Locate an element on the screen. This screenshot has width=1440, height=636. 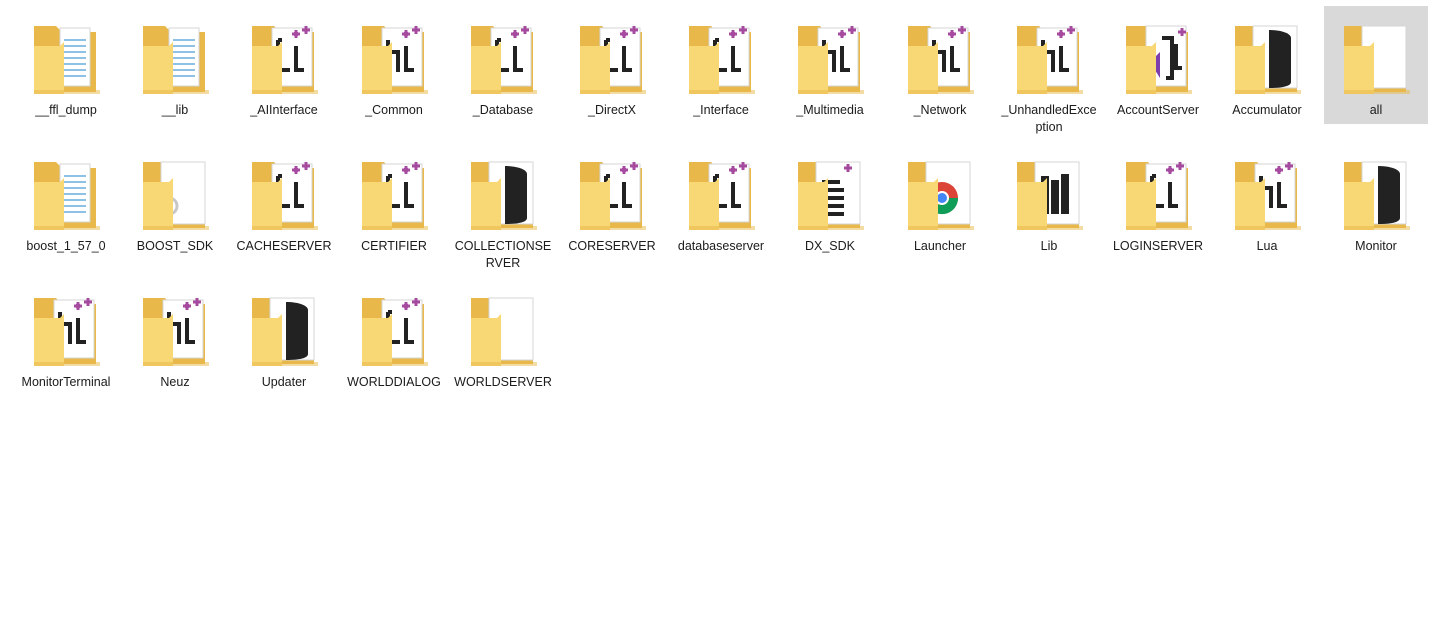
folder-item: boost_1_57_0 is located at coordinates (66, 201).